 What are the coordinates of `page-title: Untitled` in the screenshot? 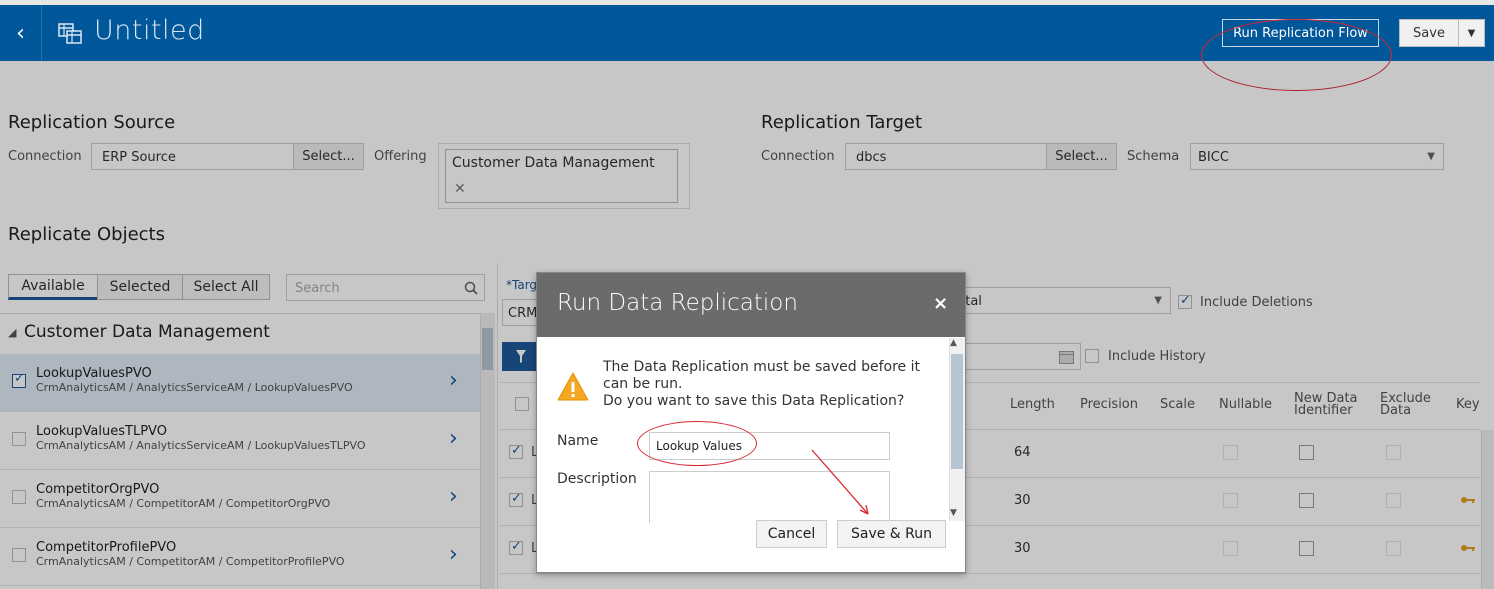 It's located at (149, 30).